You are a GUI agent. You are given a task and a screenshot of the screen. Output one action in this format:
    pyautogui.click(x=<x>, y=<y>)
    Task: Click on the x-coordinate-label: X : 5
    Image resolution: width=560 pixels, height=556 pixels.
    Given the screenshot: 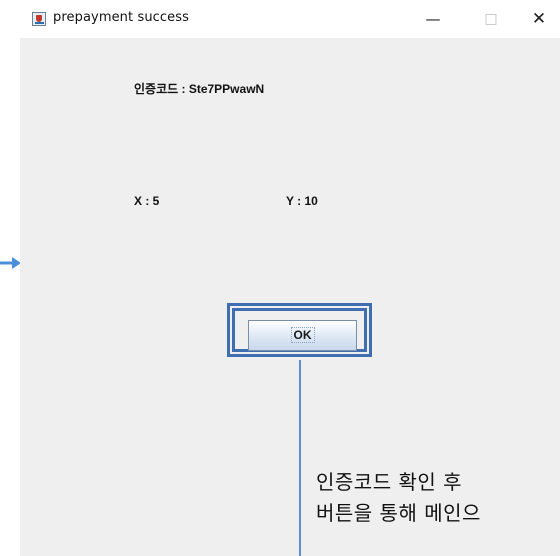 What is the action you would take?
    pyautogui.click(x=147, y=201)
    